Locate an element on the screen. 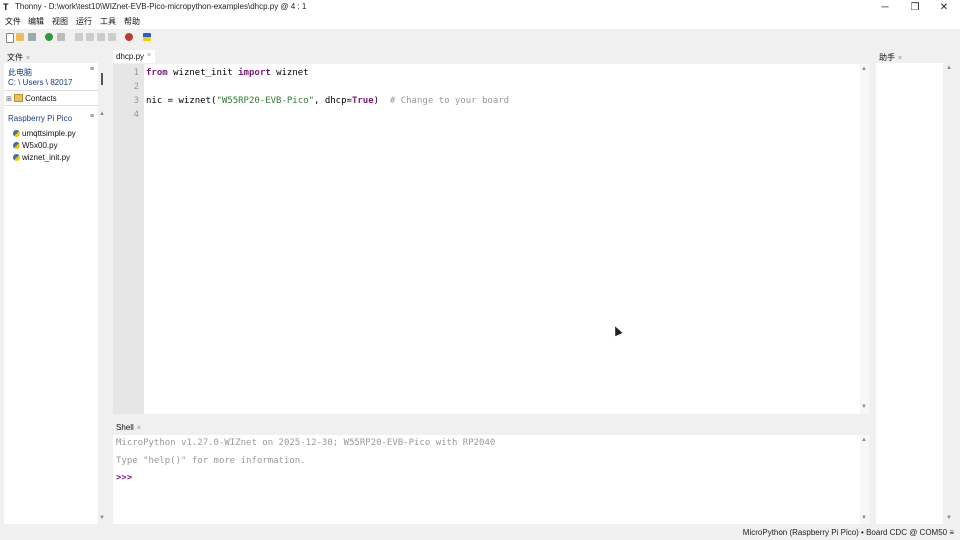 The height and width of the screenshot is (540, 960). debug-icon is located at coordinates (61, 37).